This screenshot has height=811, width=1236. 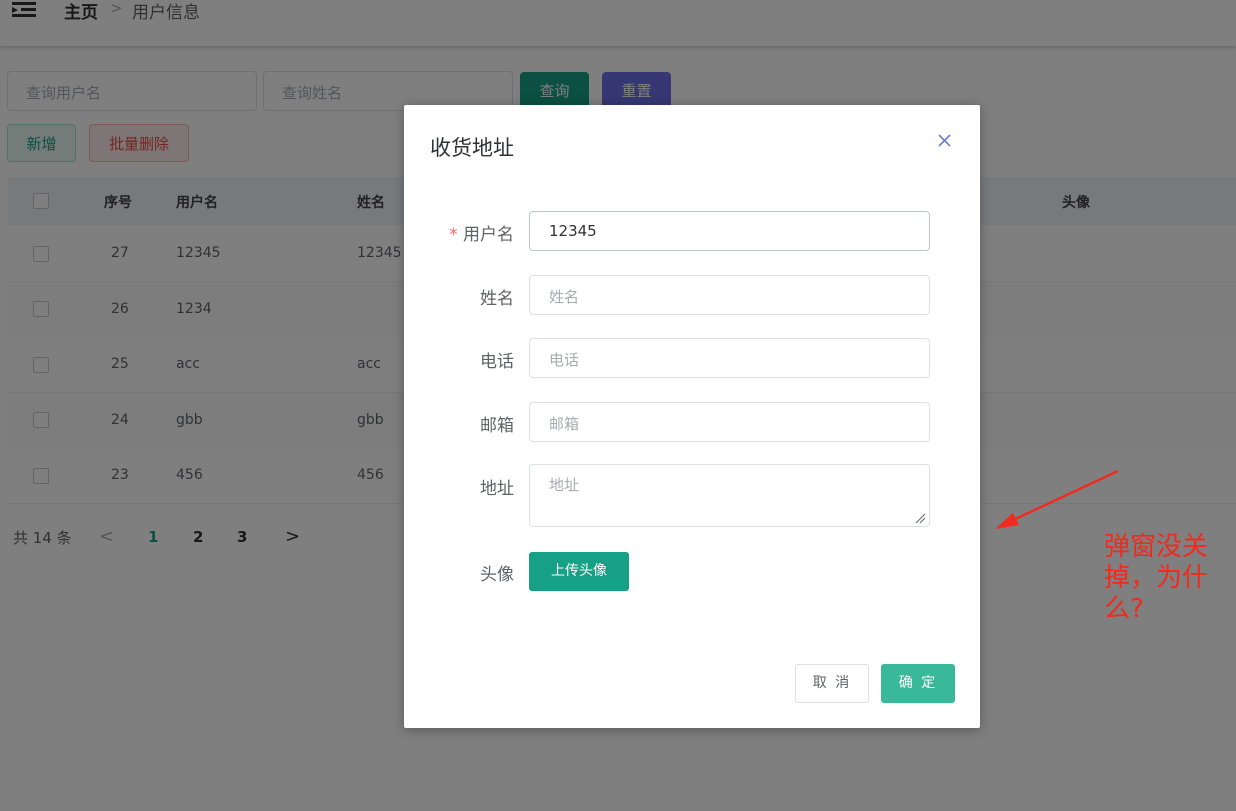 I want to click on confirm-button: 确 定, so click(x=918, y=683).